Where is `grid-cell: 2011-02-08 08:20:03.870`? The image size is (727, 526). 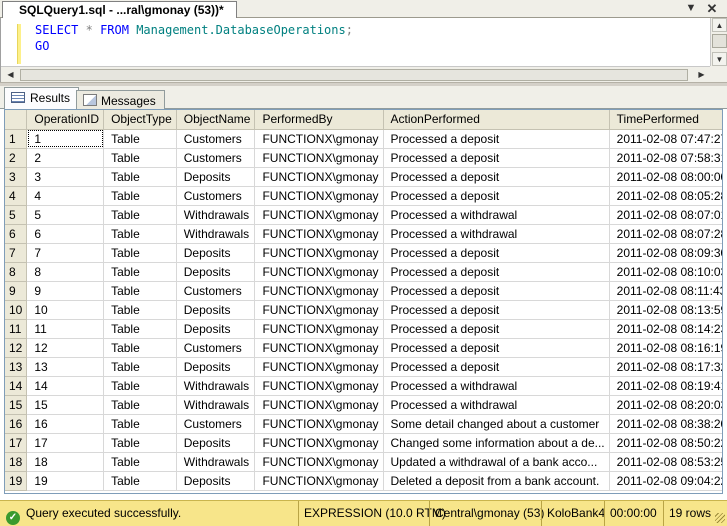 grid-cell: 2011-02-08 08:20:03.870 is located at coordinates (665, 405).